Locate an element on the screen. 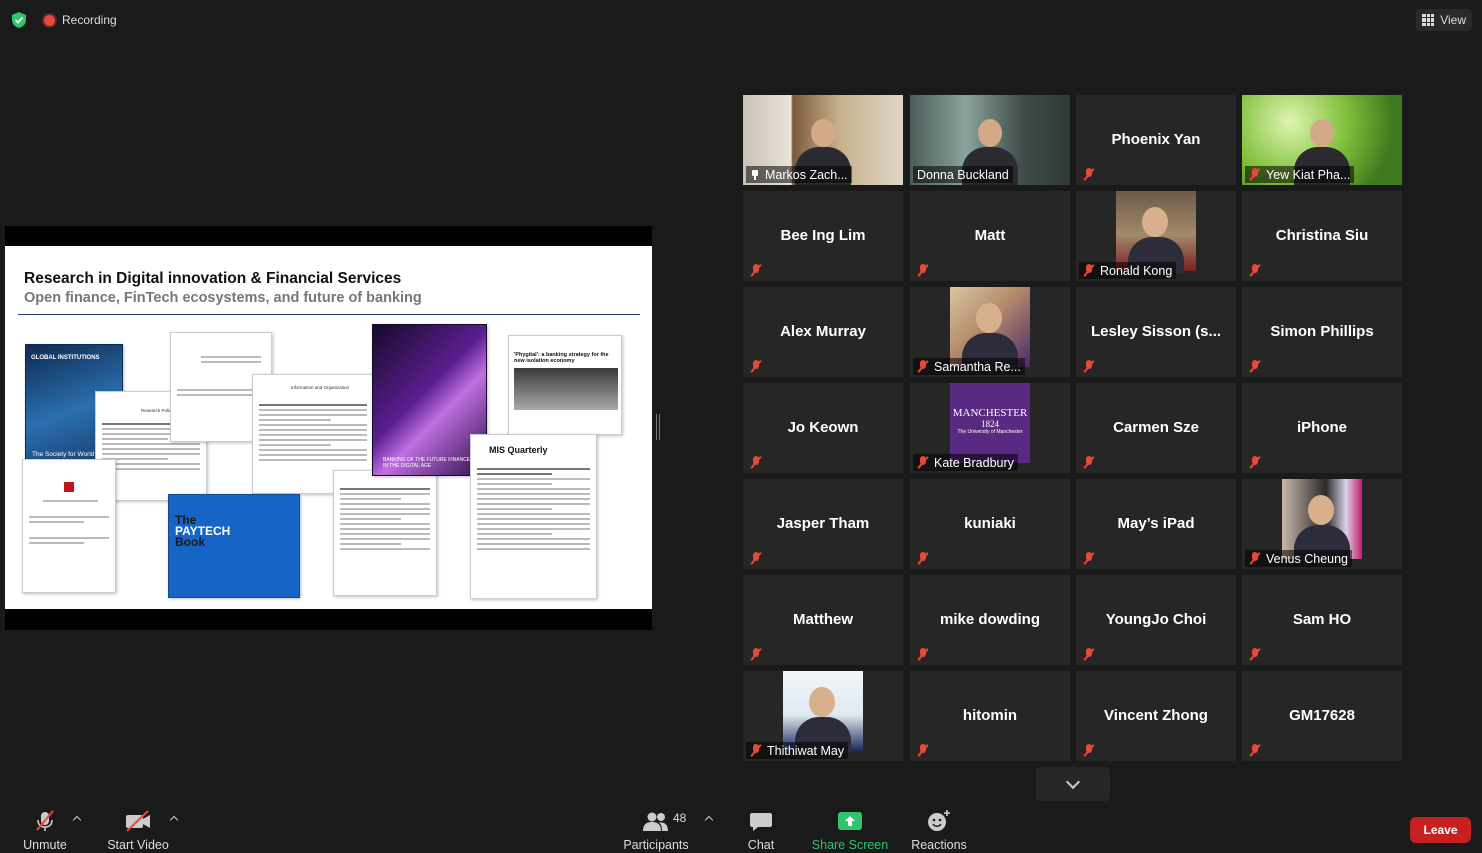 The image size is (1482, 853). participant-tile: kuniaki is located at coordinates (990, 524).